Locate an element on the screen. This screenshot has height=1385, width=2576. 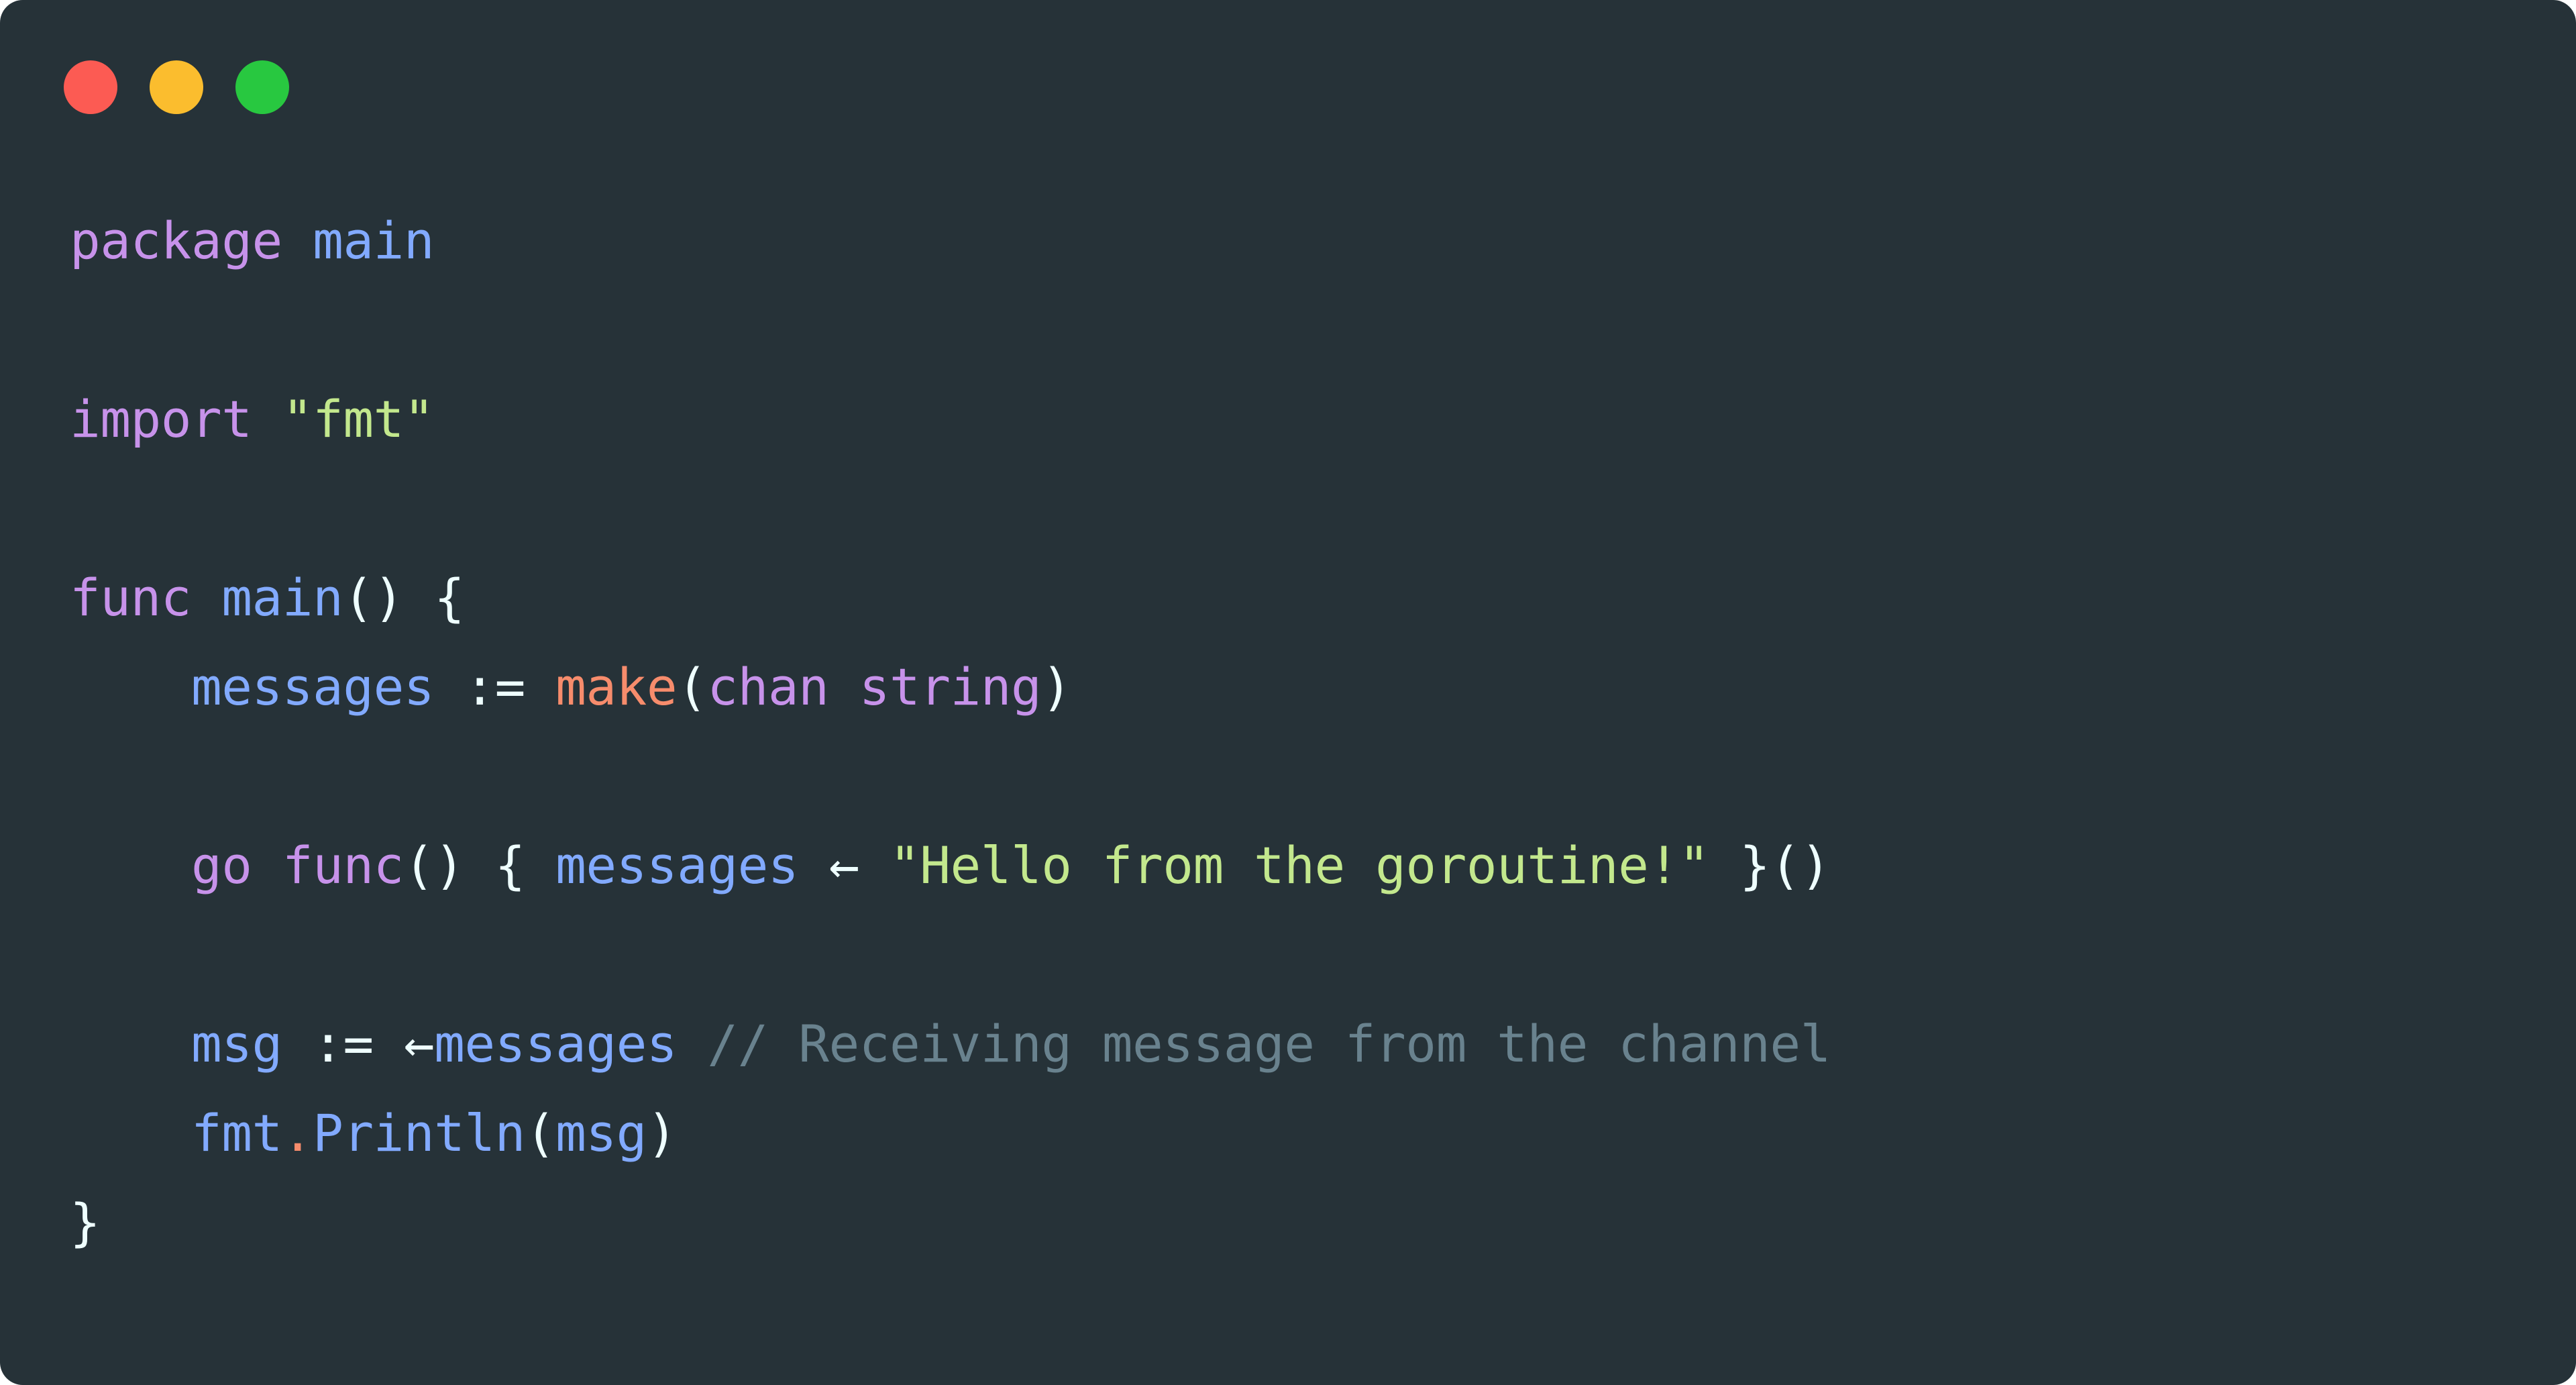
traffic-light-buttons is located at coordinates (176, 87).